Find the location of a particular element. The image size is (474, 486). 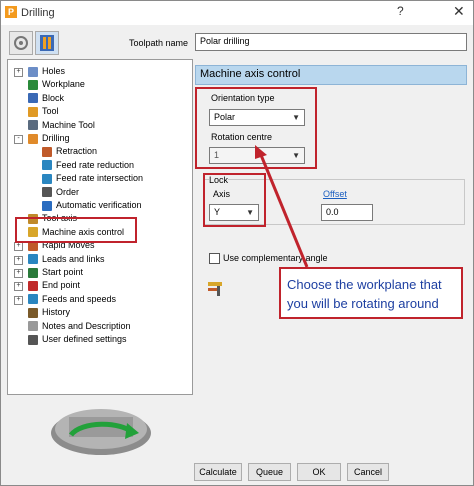

tree-item: Tool is located at coordinates (43, 111).